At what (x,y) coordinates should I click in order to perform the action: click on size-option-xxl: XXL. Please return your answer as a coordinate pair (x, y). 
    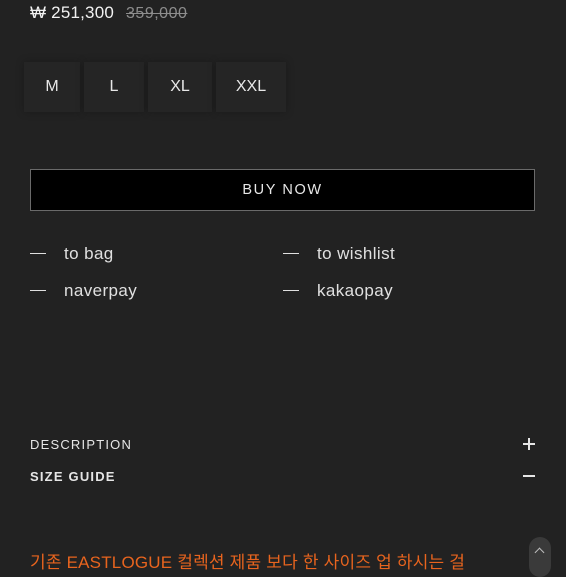
    Looking at the image, I should click on (251, 87).